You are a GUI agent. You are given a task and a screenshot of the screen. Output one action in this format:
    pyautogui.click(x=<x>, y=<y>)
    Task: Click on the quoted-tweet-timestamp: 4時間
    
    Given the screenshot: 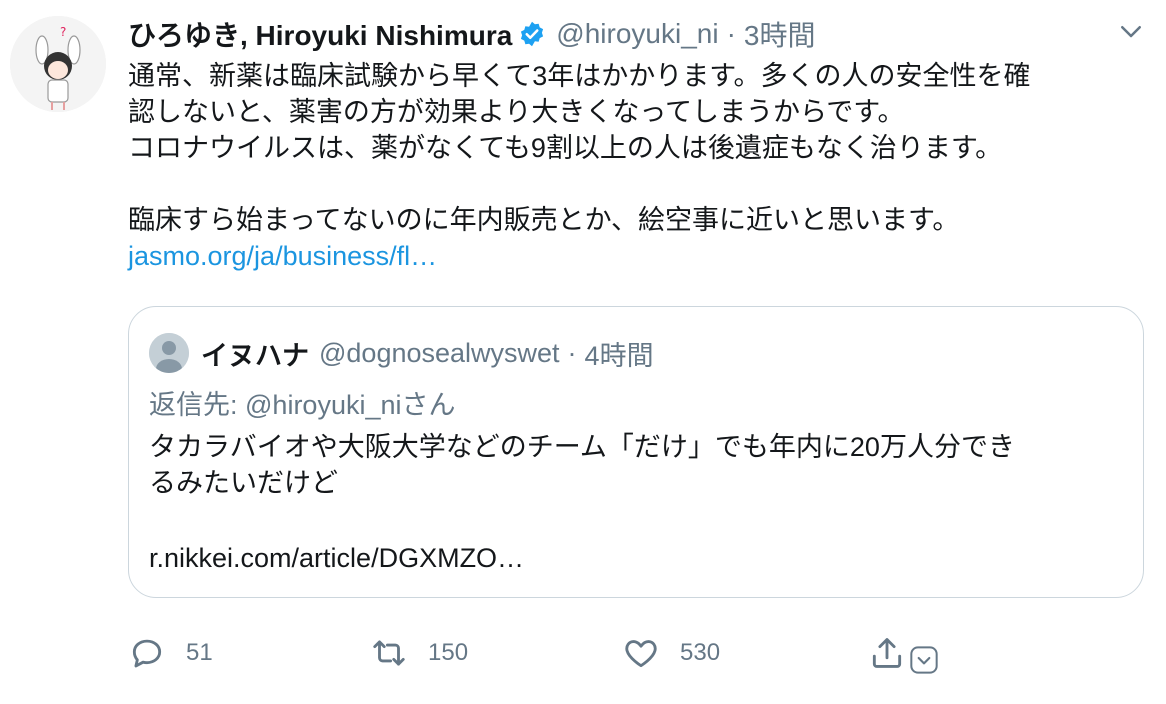 What is the action you would take?
    pyautogui.click(x=619, y=353)
    